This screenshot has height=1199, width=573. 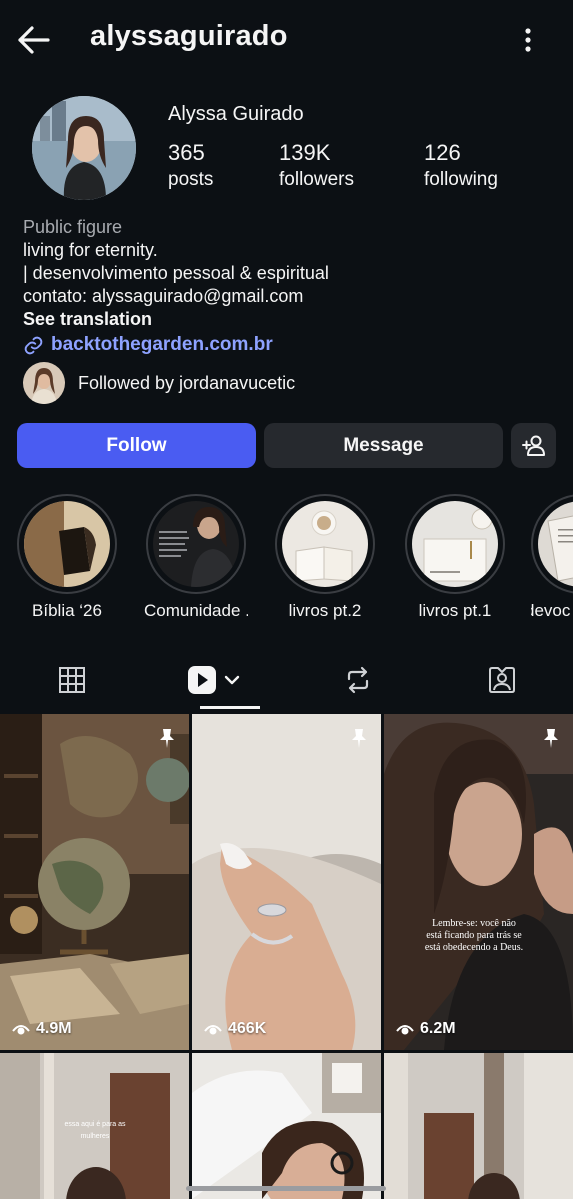 I want to click on highlight-devoc: devoc, so click(x=552, y=557).